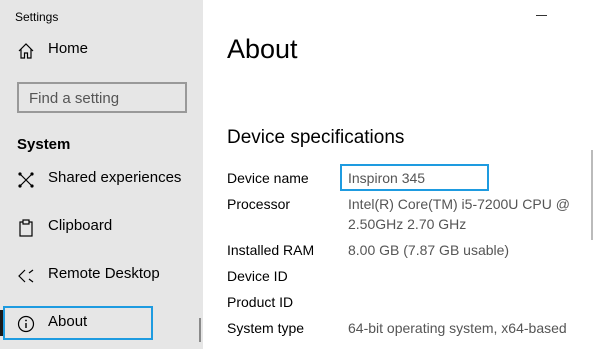 The image size is (595, 349). Describe the element at coordinates (101, 50) in the screenshot. I see `sidebar-item-home: Home` at that location.